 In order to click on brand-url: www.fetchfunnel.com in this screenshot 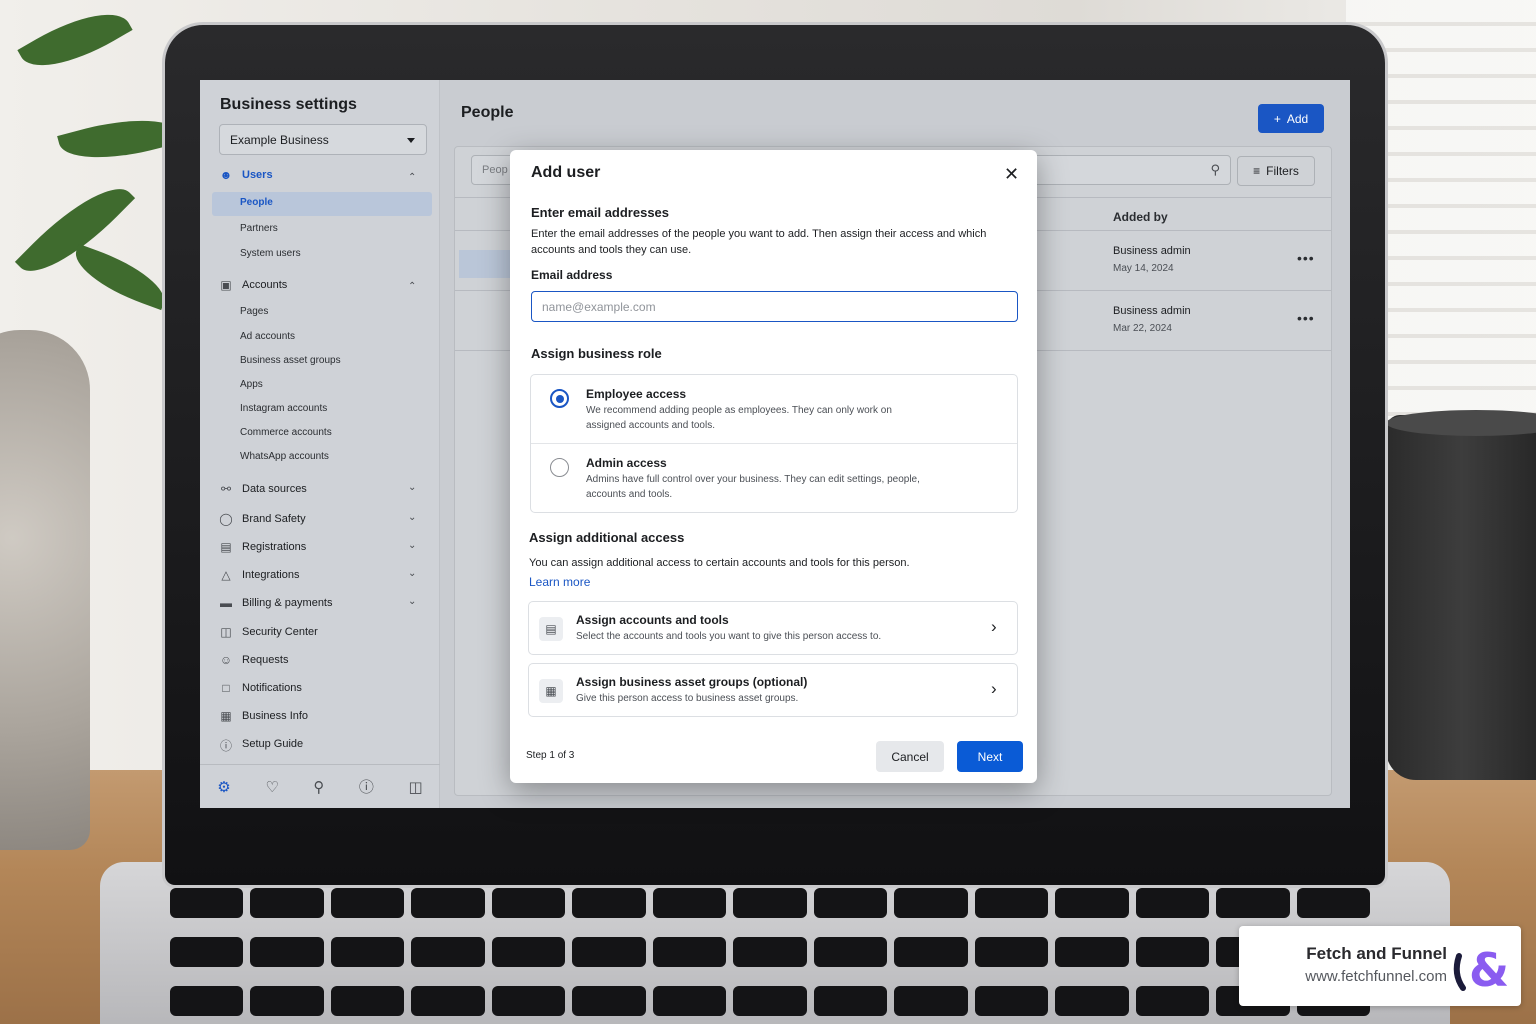, I will do `click(1376, 976)`.